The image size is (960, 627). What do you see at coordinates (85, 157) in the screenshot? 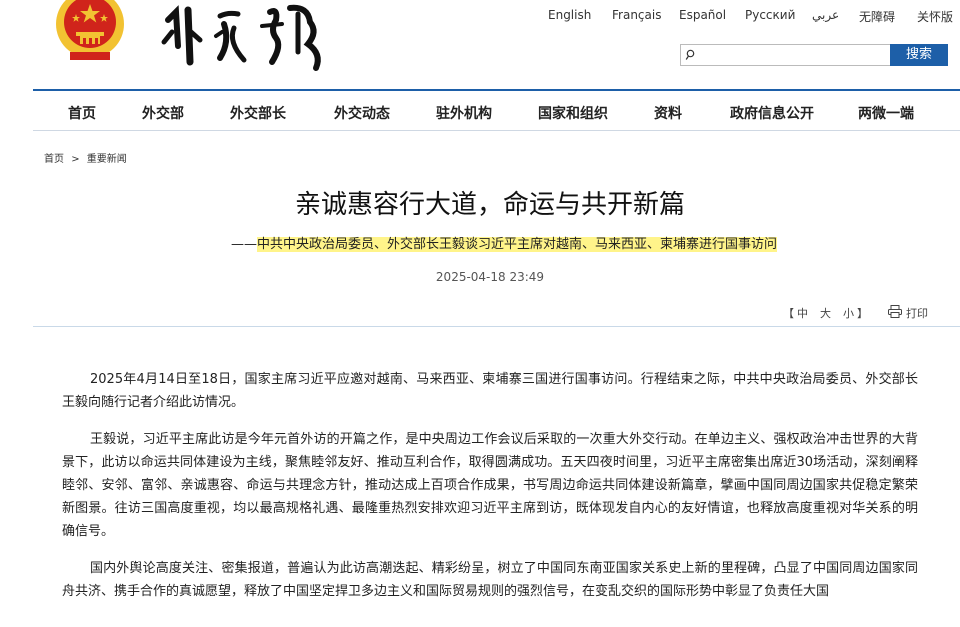
I see `breadcrumb: 首页 > 重要新闻` at bounding box center [85, 157].